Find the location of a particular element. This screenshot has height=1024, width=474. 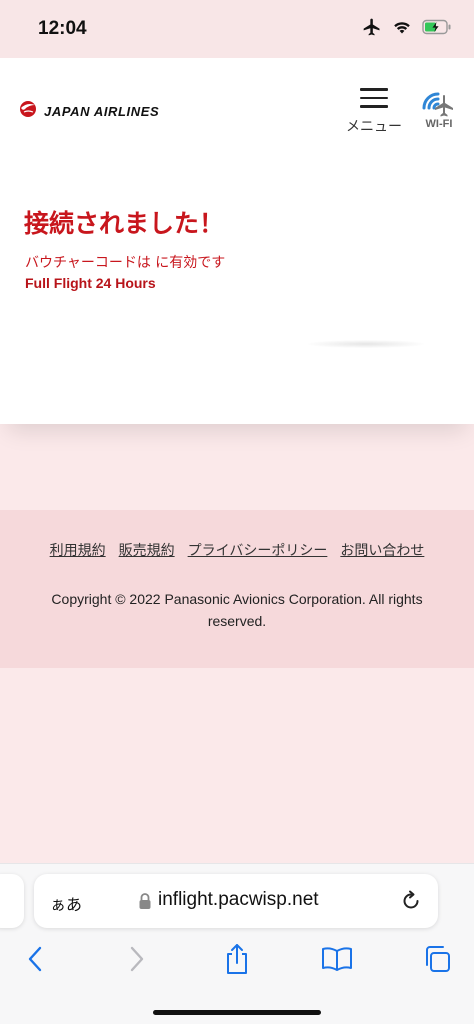

jal-logo: JAPAN AIRLINES is located at coordinates (88, 111).